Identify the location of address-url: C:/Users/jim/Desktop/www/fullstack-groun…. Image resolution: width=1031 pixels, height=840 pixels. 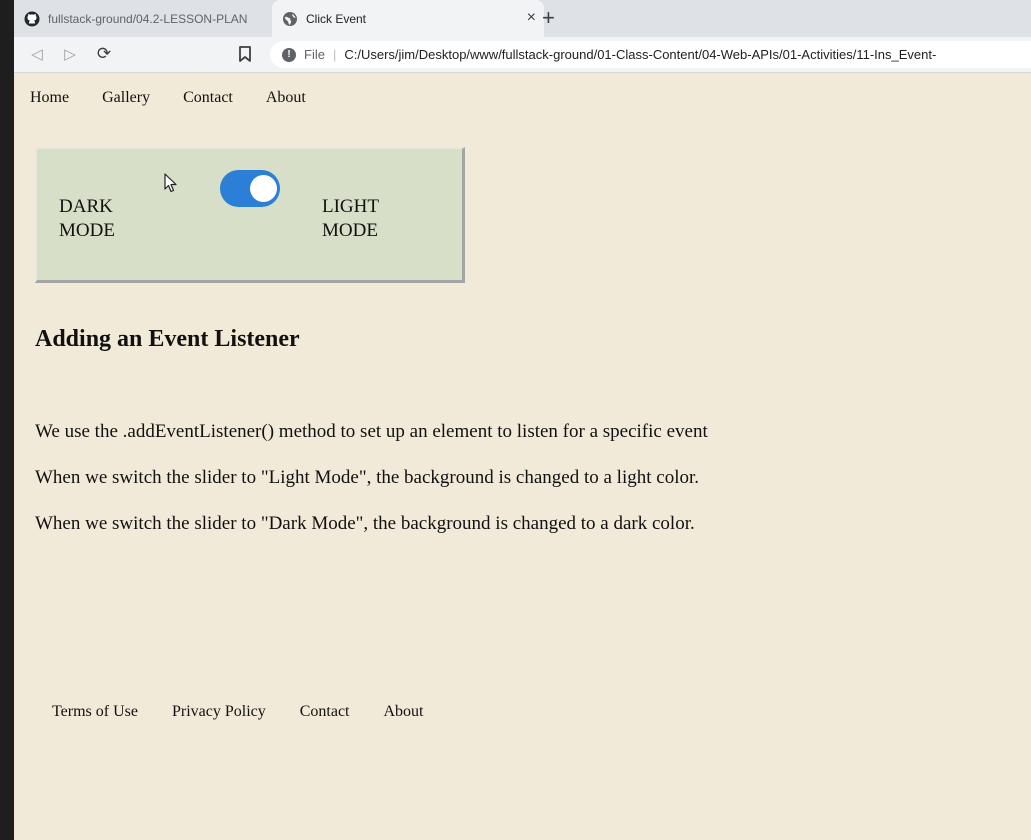
(640, 54).